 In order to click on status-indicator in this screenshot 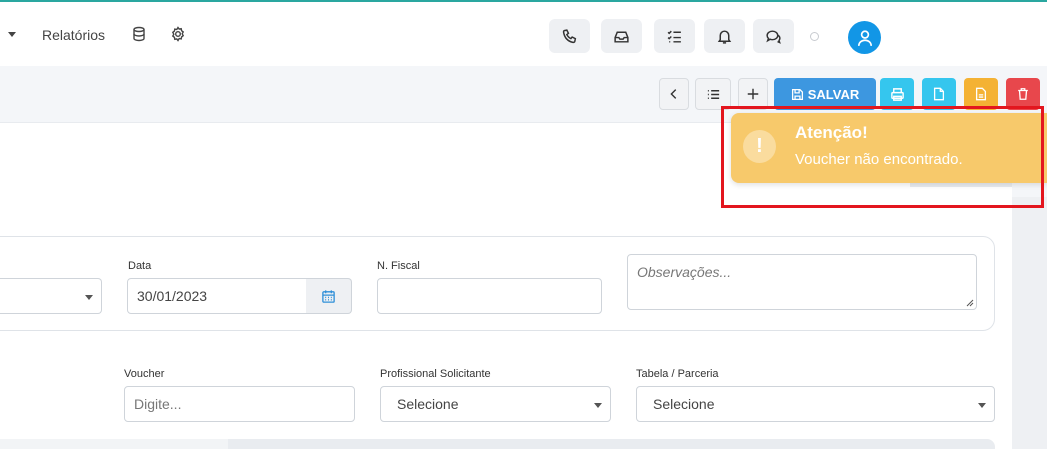, I will do `click(814, 36)`.